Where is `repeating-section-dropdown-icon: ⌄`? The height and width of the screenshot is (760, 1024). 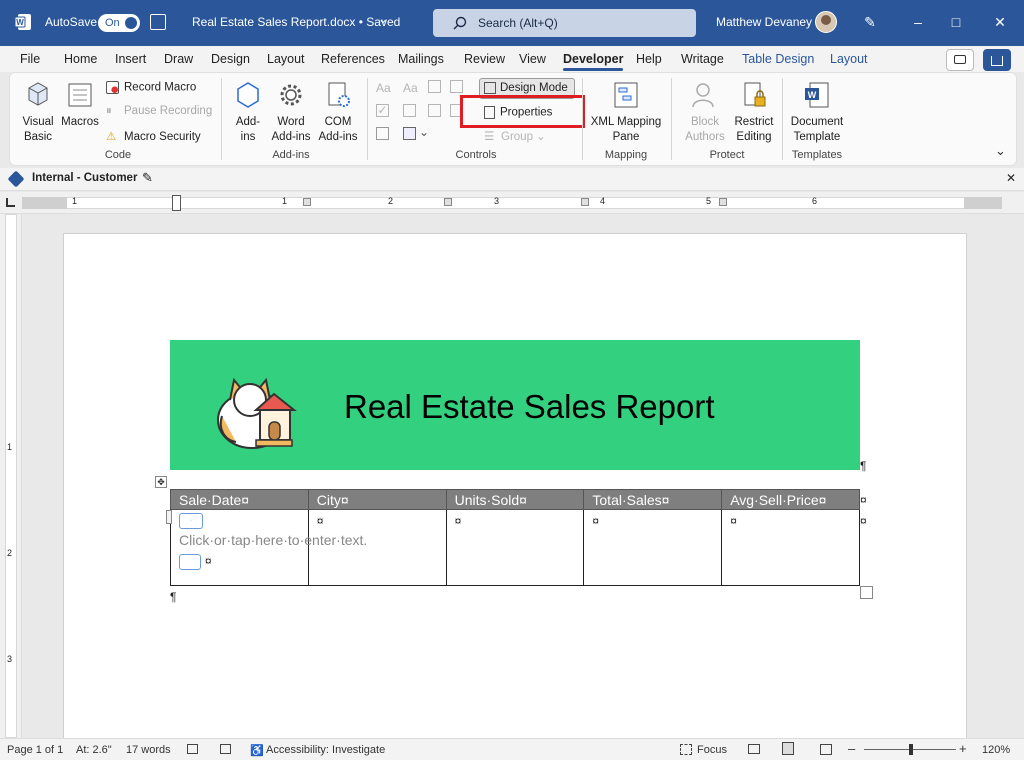 repeating-section-dropdown-icon: ⌄ is located at coordinates (424, 132).